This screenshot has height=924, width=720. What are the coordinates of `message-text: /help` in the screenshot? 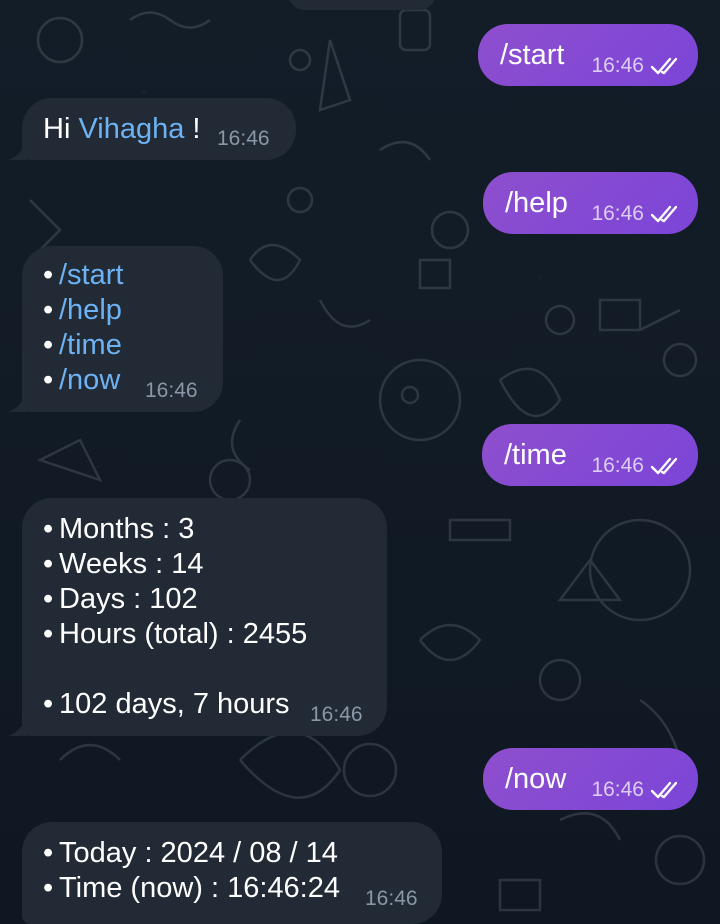 It's located at (536, 203).